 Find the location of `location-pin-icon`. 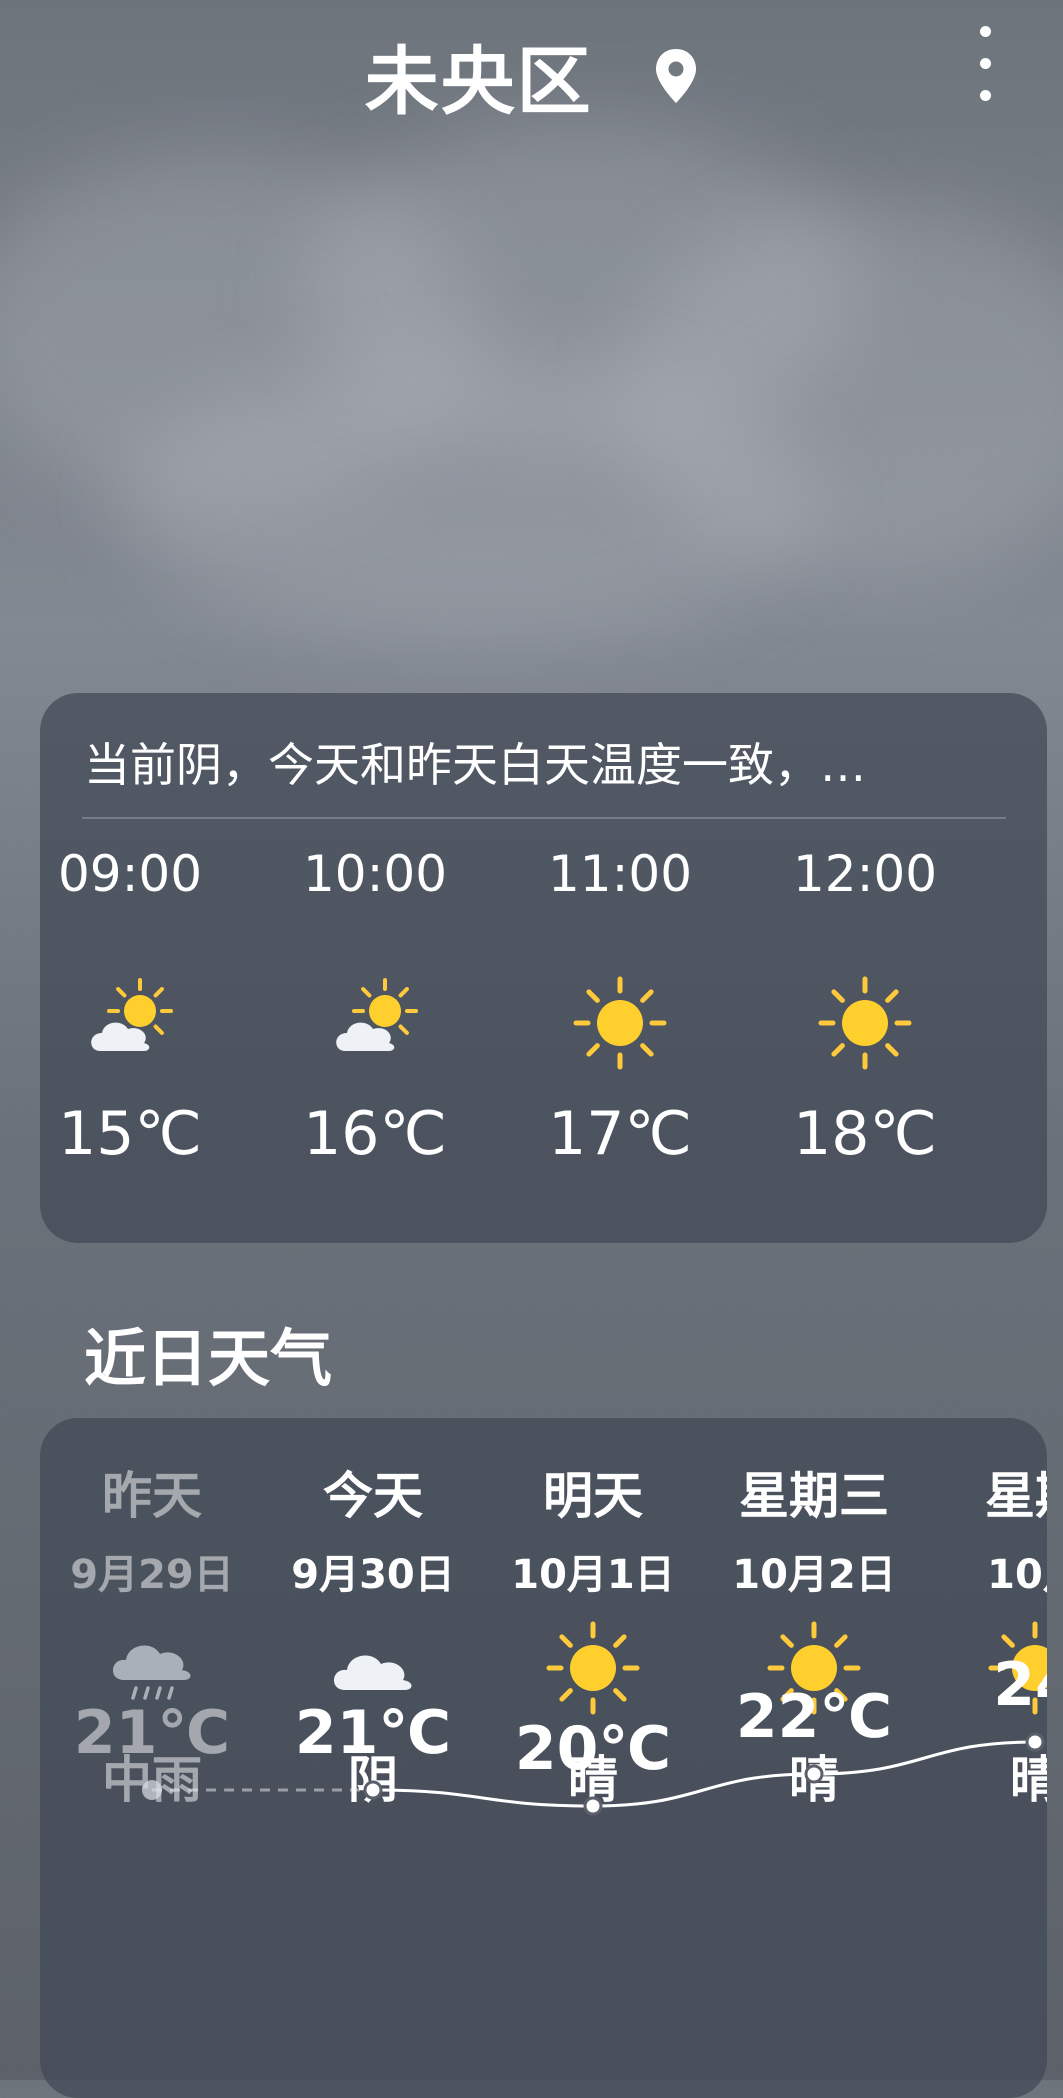

location-pin-icon is located at coordinates (676, 80).